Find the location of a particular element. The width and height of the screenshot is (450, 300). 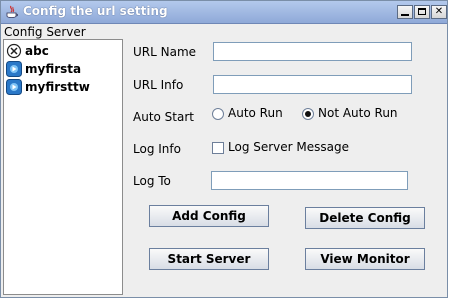

close-button: ✕ is located at coordinates (439, 12).